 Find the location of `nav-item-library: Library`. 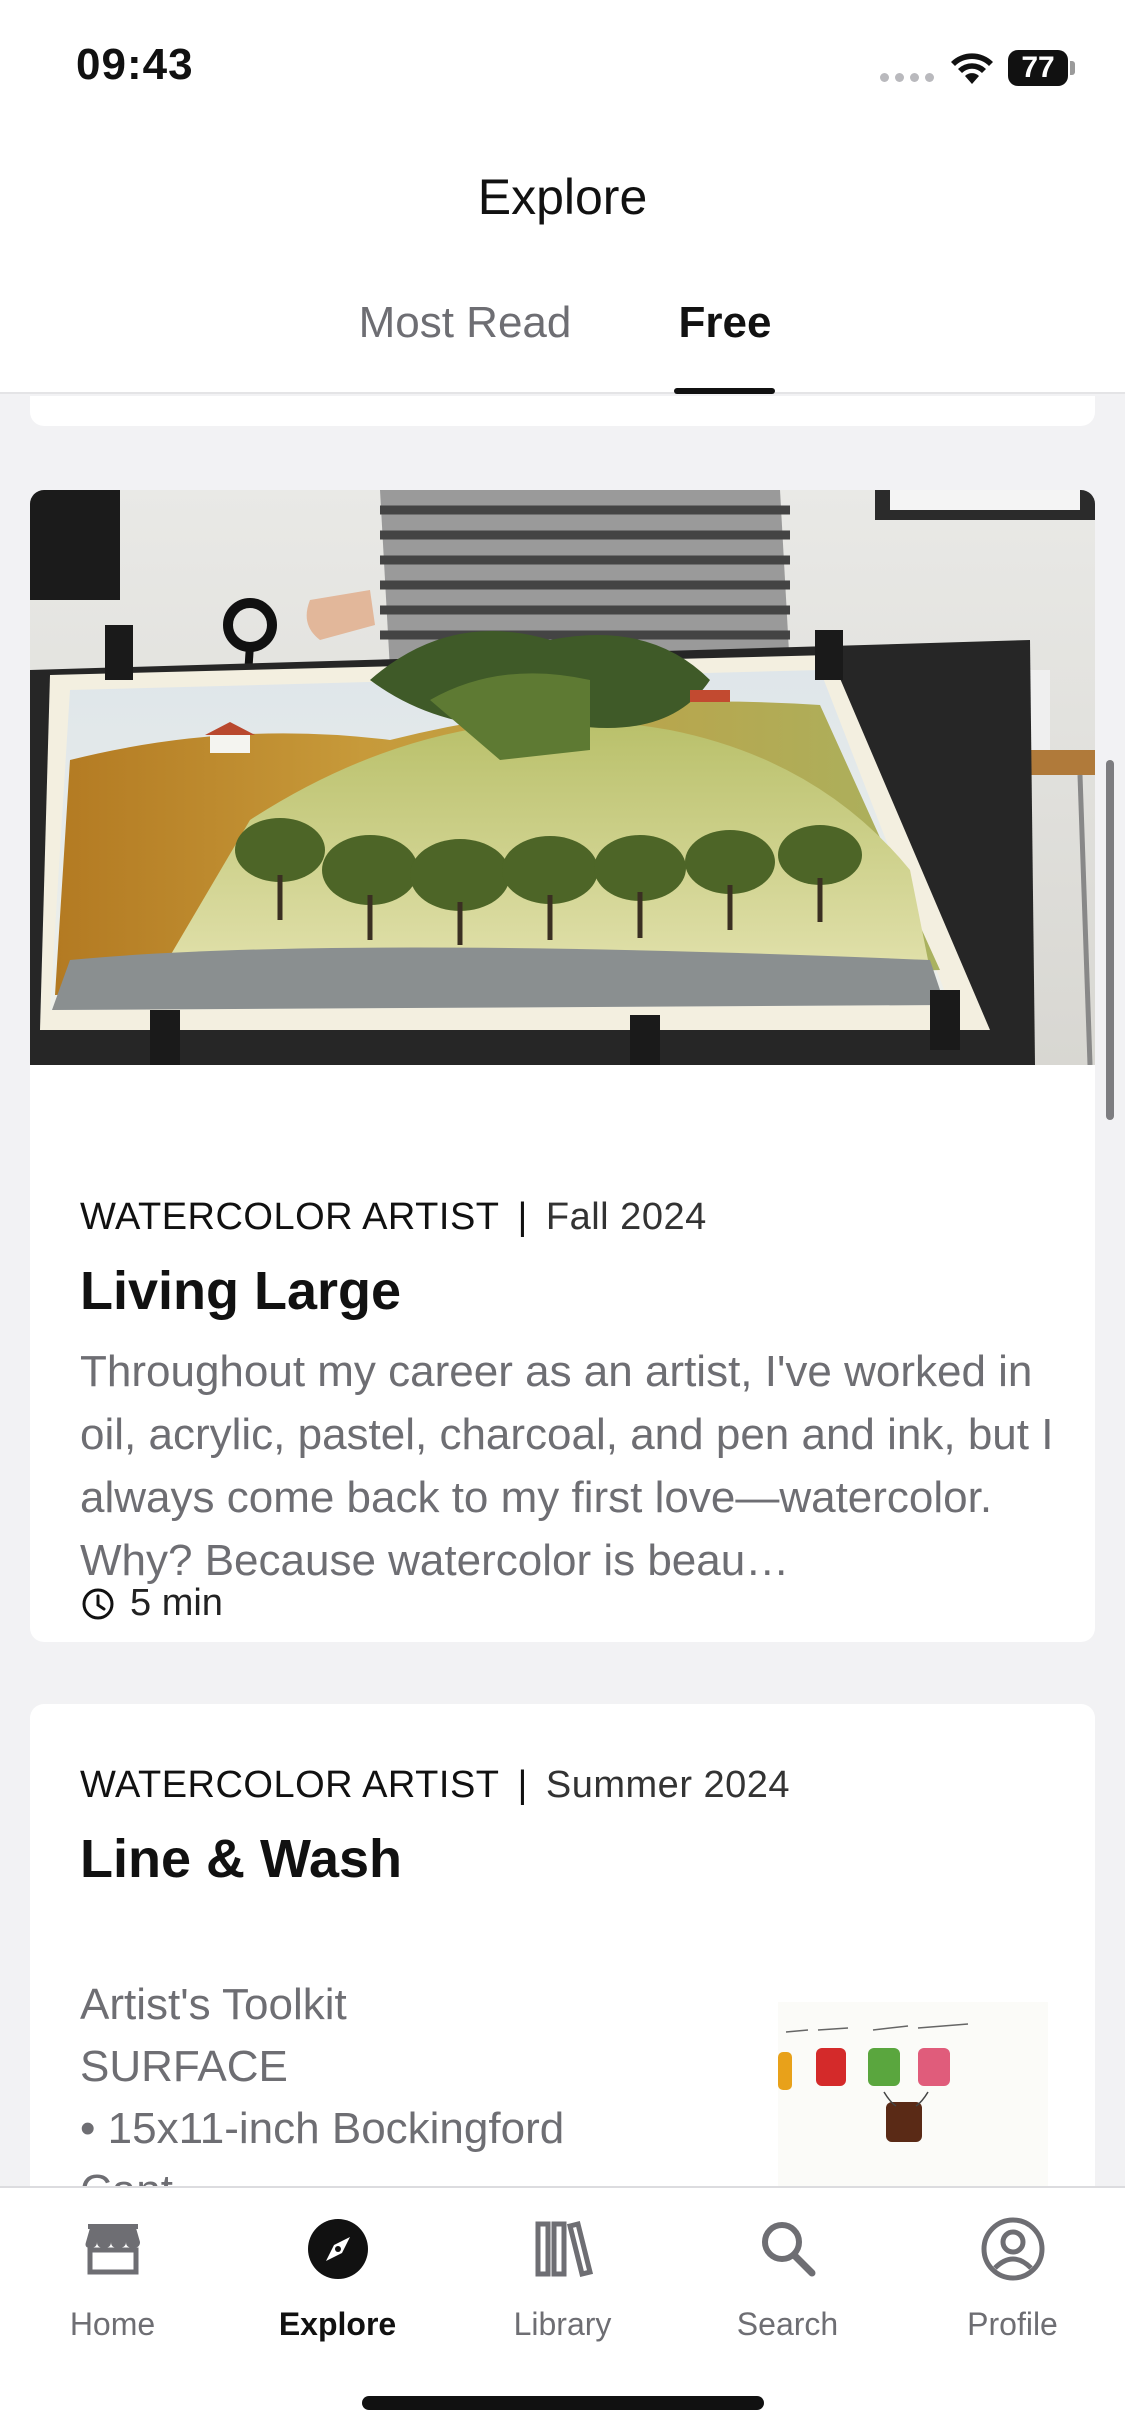

nav-item-library: Library is located at coordinates (562, 2278).